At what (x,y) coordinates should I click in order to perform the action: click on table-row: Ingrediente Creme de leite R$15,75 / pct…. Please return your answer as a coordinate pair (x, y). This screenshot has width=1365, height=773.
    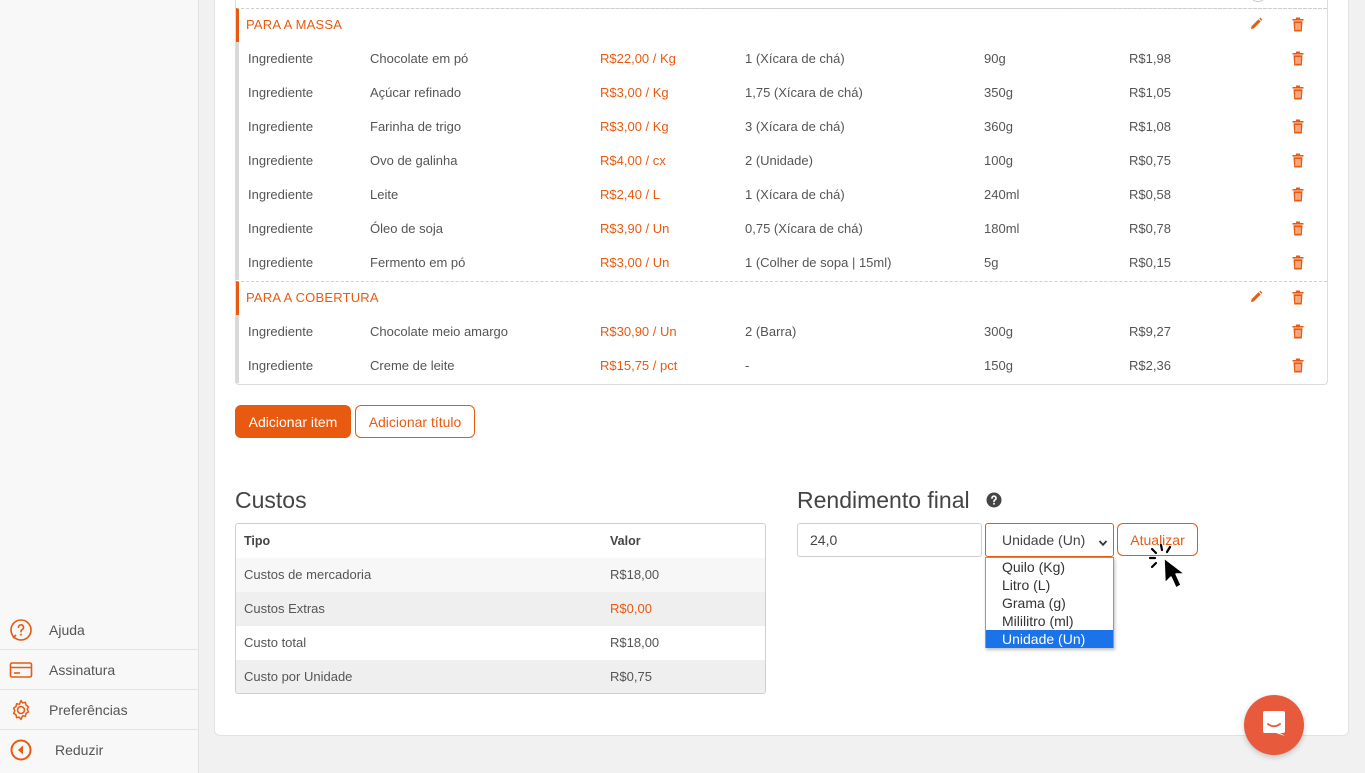
    Looking at the image, I should click on (781, 366).